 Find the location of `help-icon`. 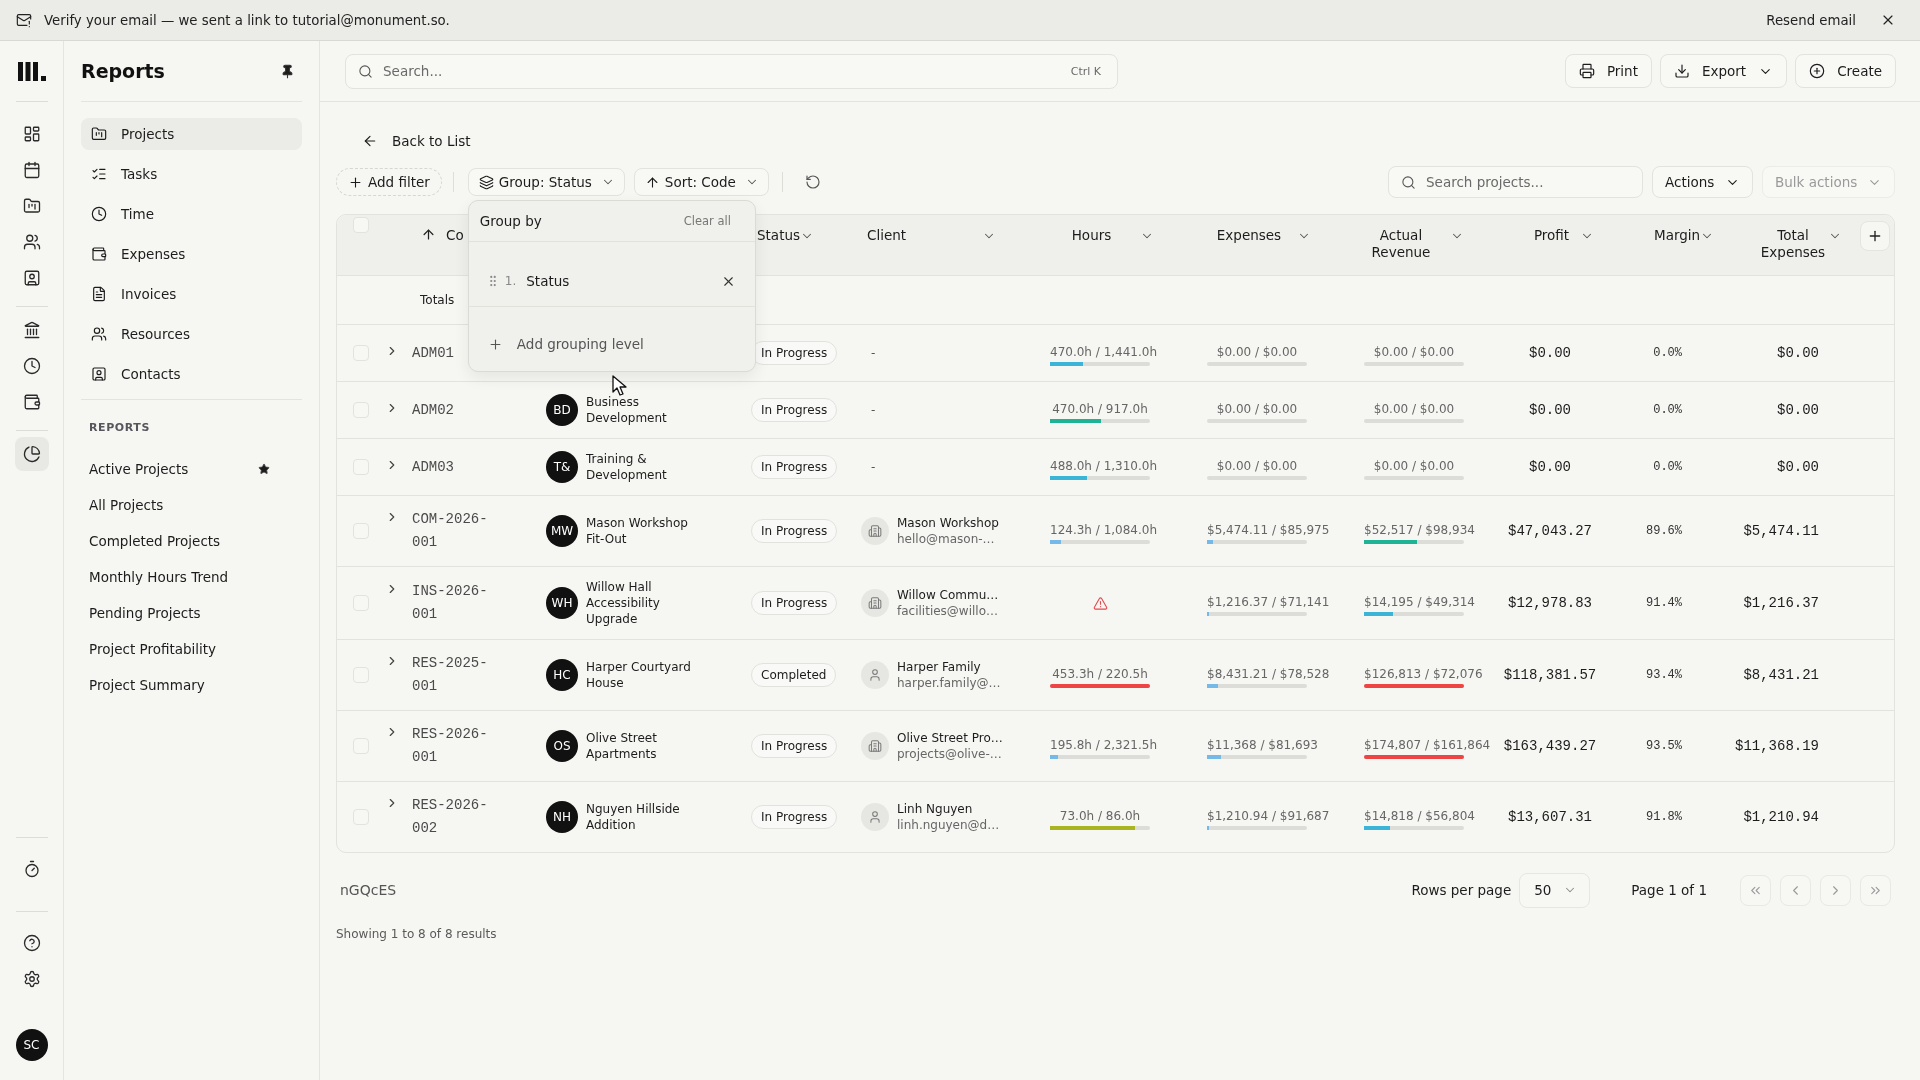

help-icon is located at coordinates (31, 943).